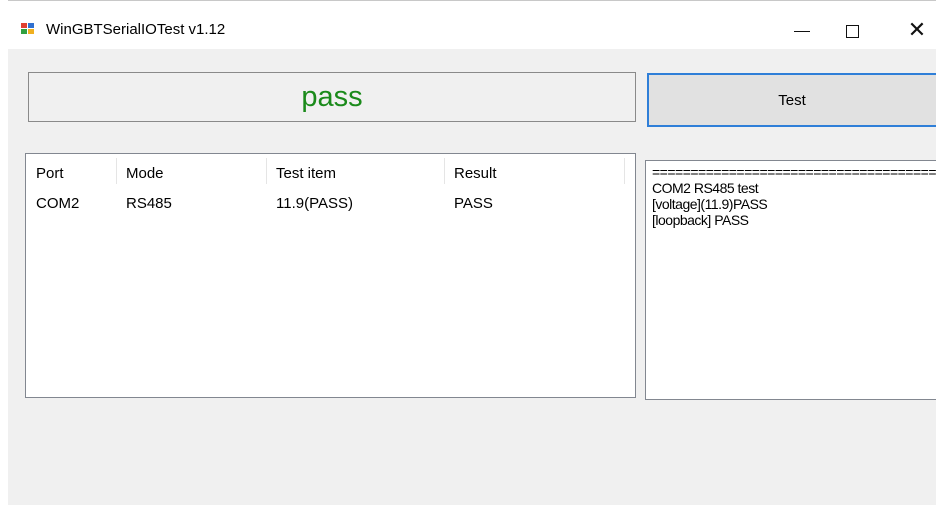 The height and width of the screenshot is (505, 936). What do you see at coordinates (472, 24) in the screenshot?
I see `title-bar: WinGBTSerialIOTest v1.12 ✕` at bounding box center [472, 24].